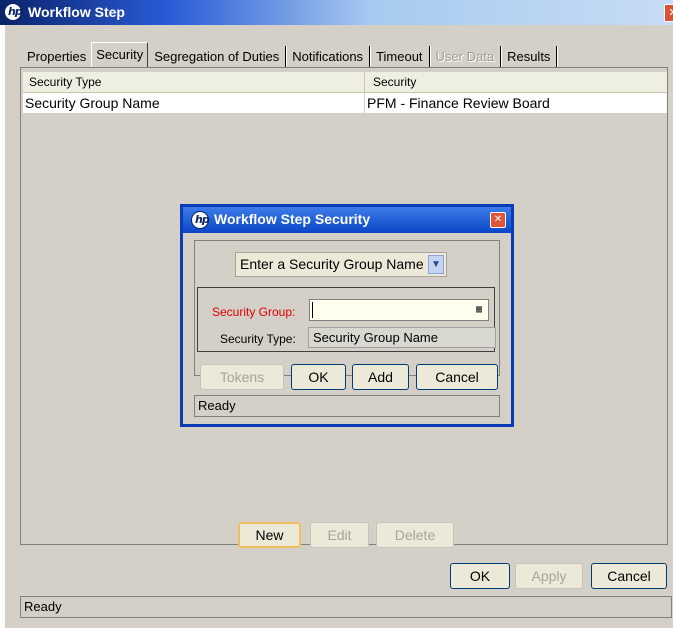  I want to click on security-mode-select: Enter a Security Group Name ▼, so click(341, 264).